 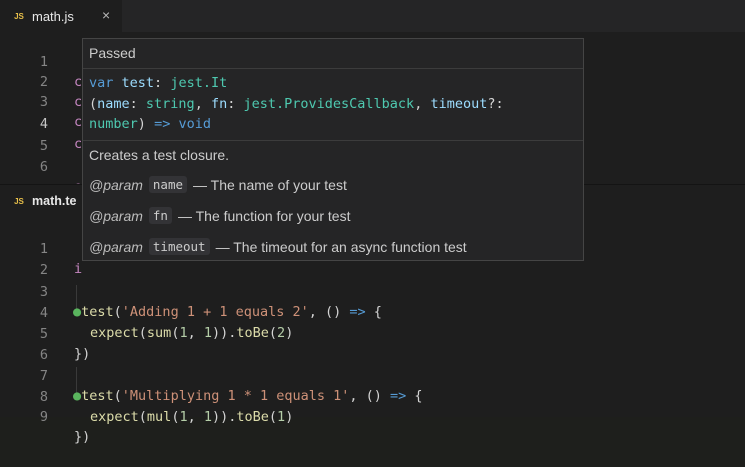 I want to click on code-line: 5 }), so click(x=372, y=333).